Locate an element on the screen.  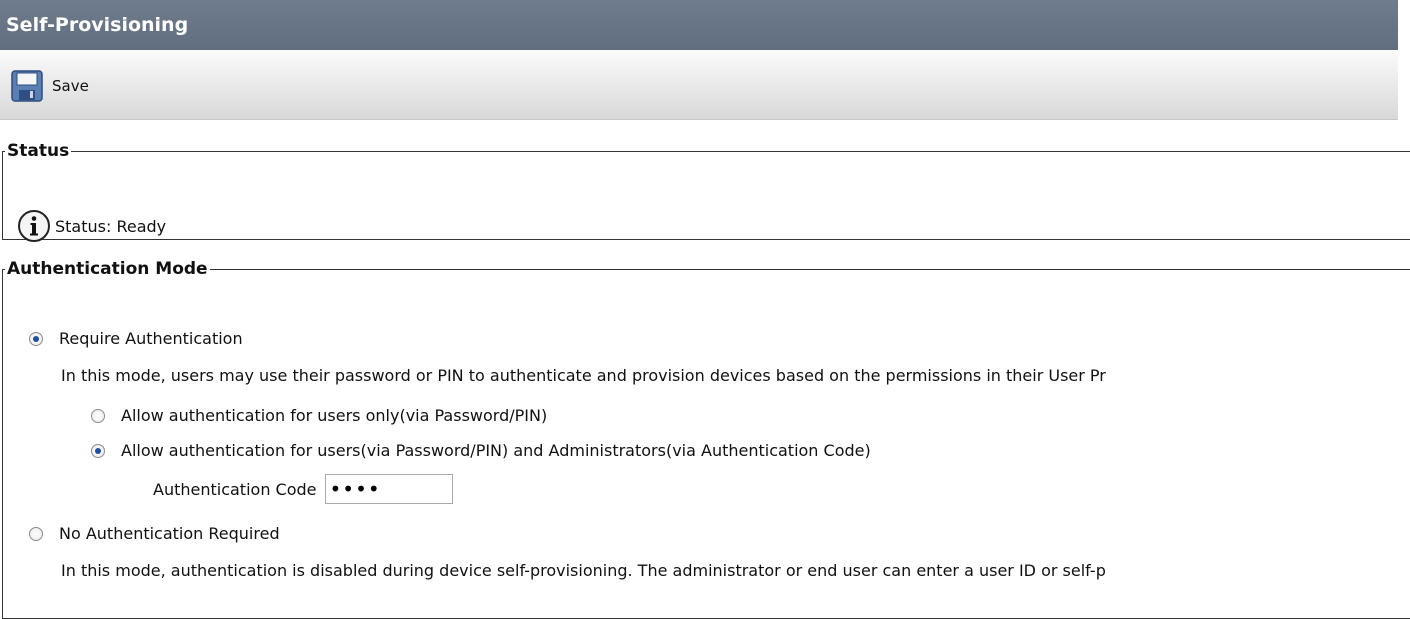
authentication-code-row: Authentication Code is located at coordinates (303, 489).